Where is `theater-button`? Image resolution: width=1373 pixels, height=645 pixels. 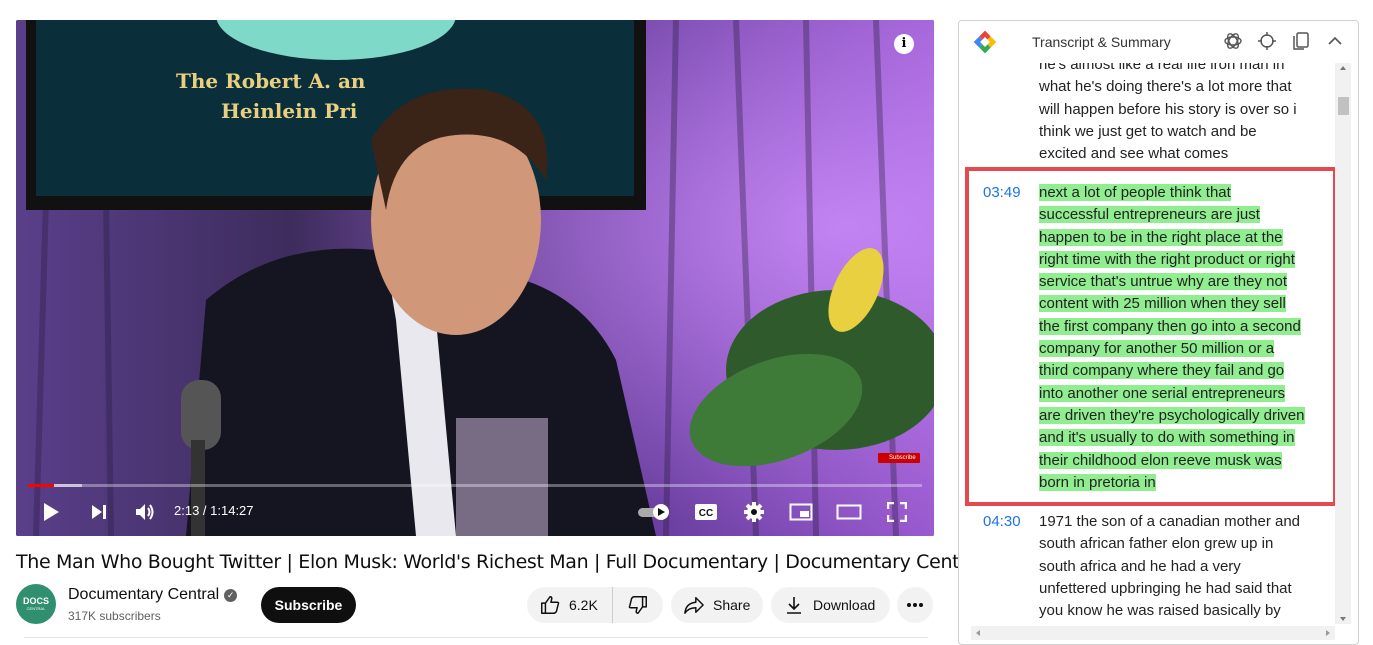
theater-button is located at coordinates (849, 512).